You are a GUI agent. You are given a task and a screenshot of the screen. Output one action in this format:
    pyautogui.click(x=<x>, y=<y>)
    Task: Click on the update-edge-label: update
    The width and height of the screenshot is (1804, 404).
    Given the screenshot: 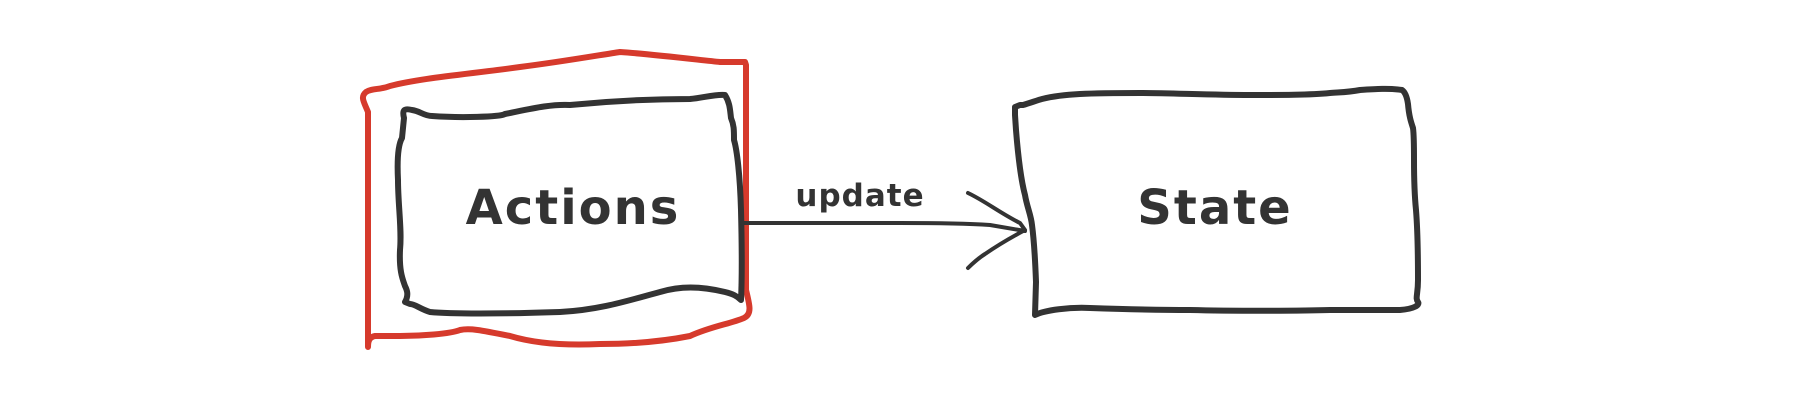 What is the action you would take?
    pyautogui.click(x=859, y=196)
    